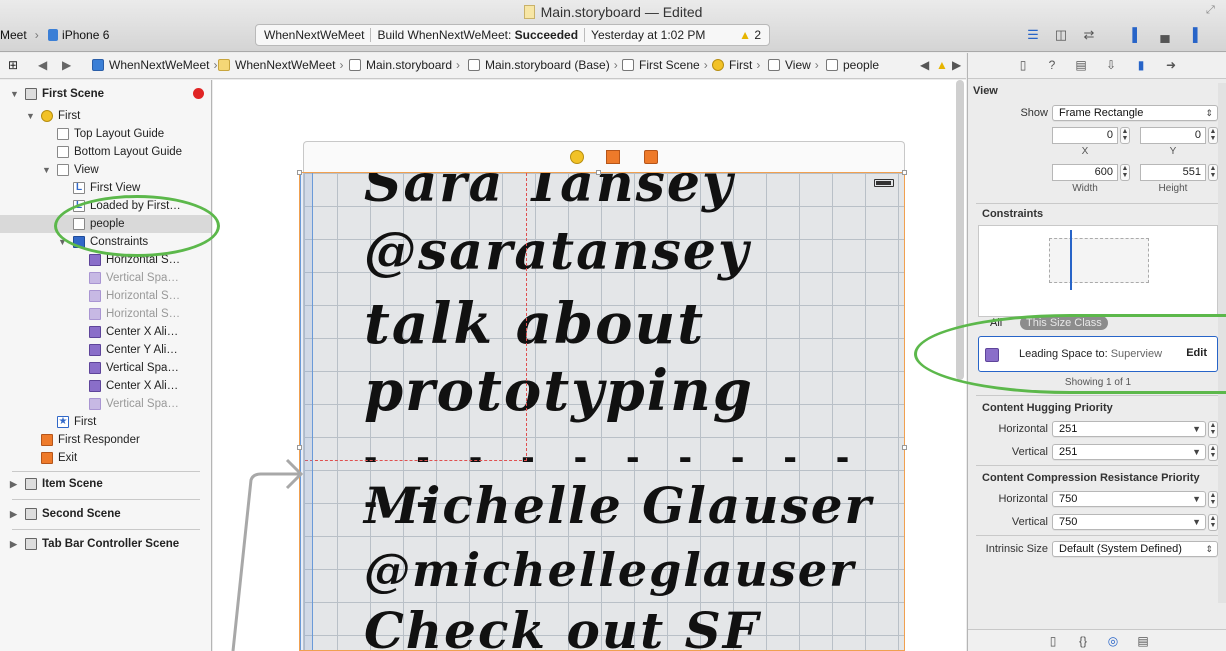 This screenshot has width=1226, height=651. Describe the element at coordinates (942, 65) in the screenshot. I see `issue-warning-icon: ▲` at that location.